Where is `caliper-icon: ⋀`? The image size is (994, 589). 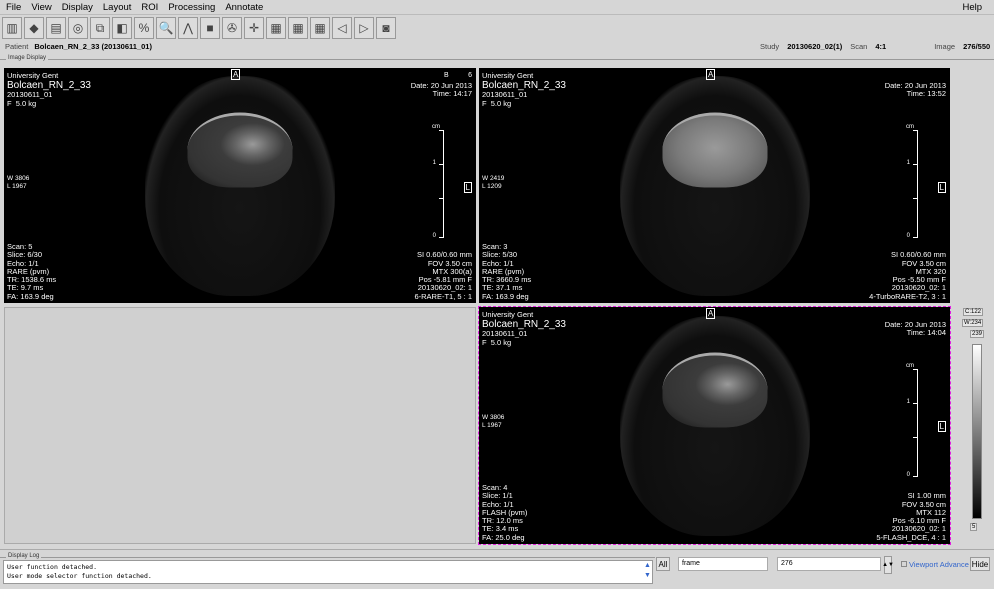 caliper-icon: ⋀ is located at coordinates (188, 28).